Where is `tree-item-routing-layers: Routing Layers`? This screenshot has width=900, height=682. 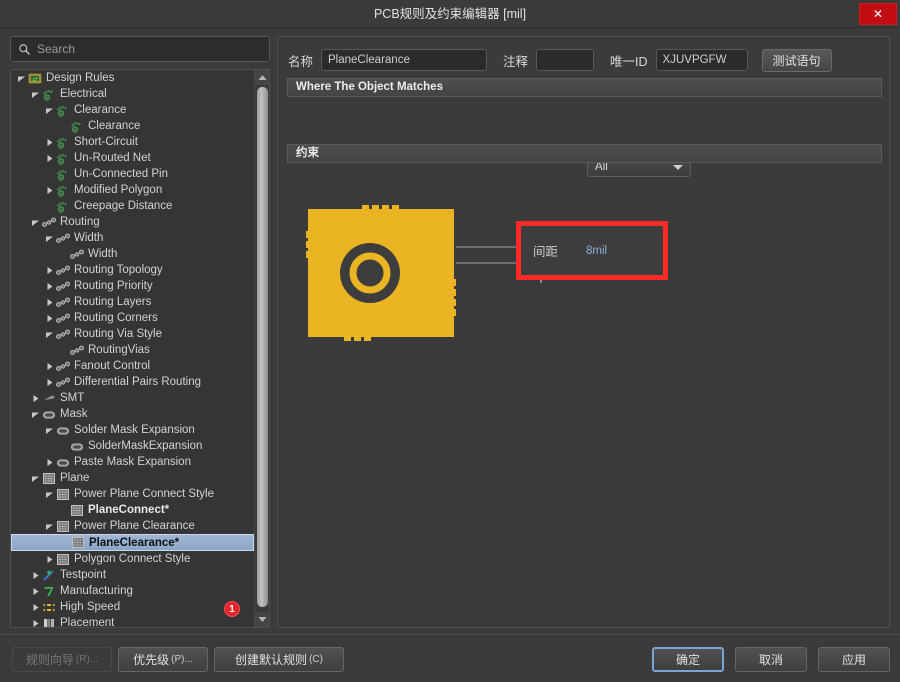 tree-item-routing-layers: Routing Layers is located at coordinates (132, 302).